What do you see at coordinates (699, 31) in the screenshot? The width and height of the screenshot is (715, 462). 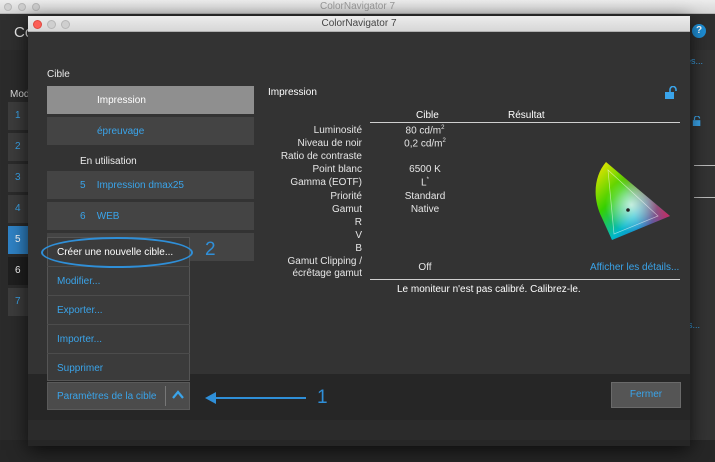 I see `help-icon: ?` at bounding box center [699, 31].